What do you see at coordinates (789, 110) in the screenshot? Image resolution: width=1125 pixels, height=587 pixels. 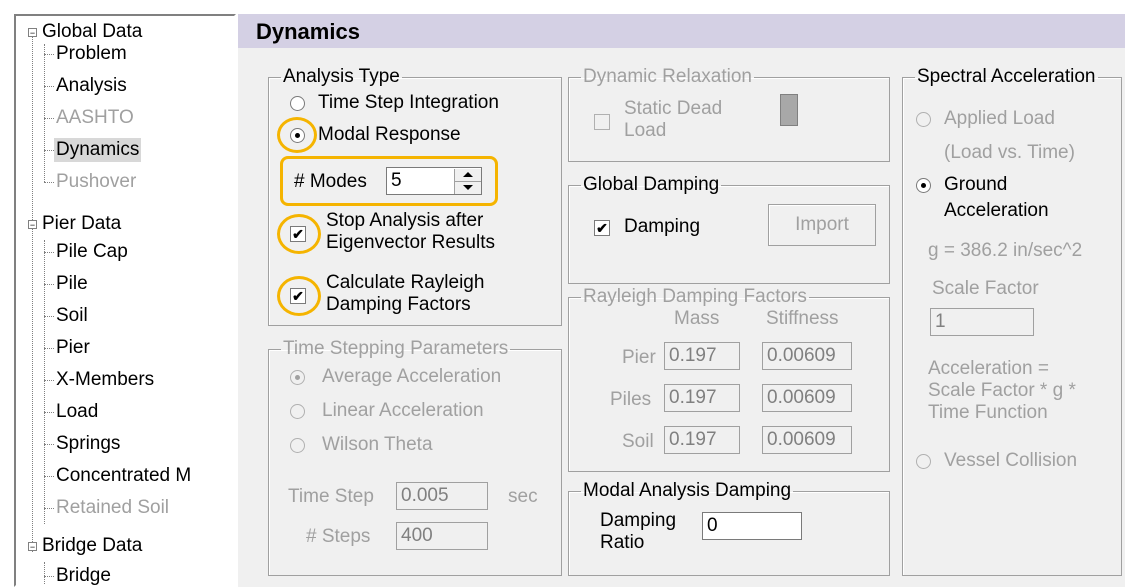 I see `relaxation-color-swatch` at bounding box center [789, 110].